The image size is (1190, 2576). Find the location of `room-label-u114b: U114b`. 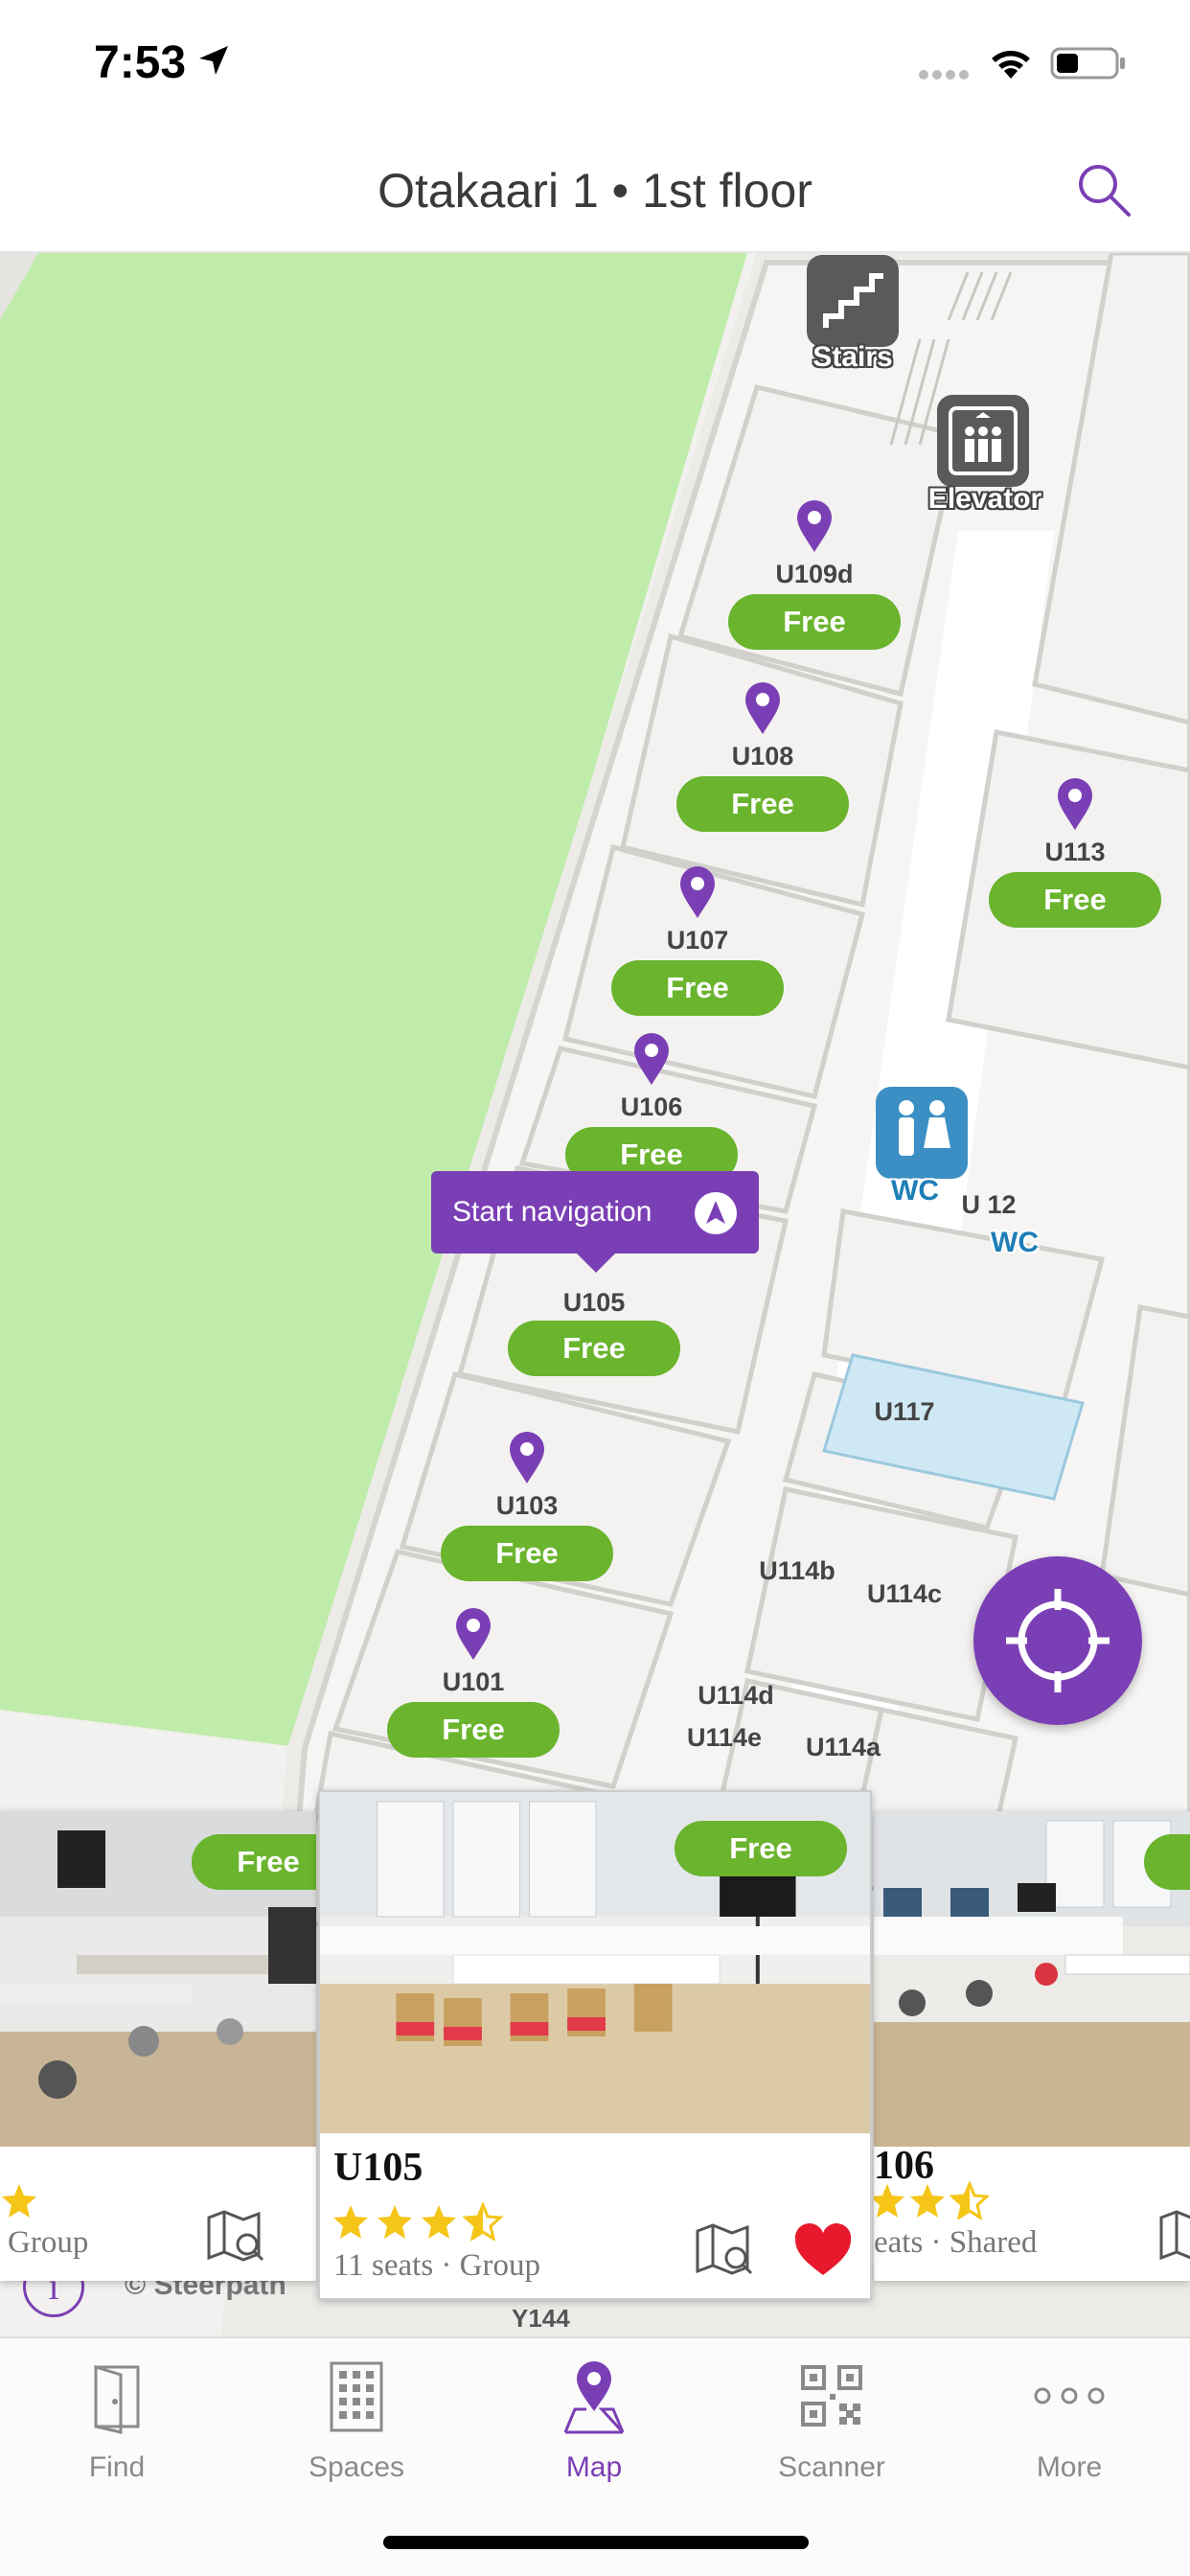

room-label-u114b: U114b is located at coordinates (797, 1570).